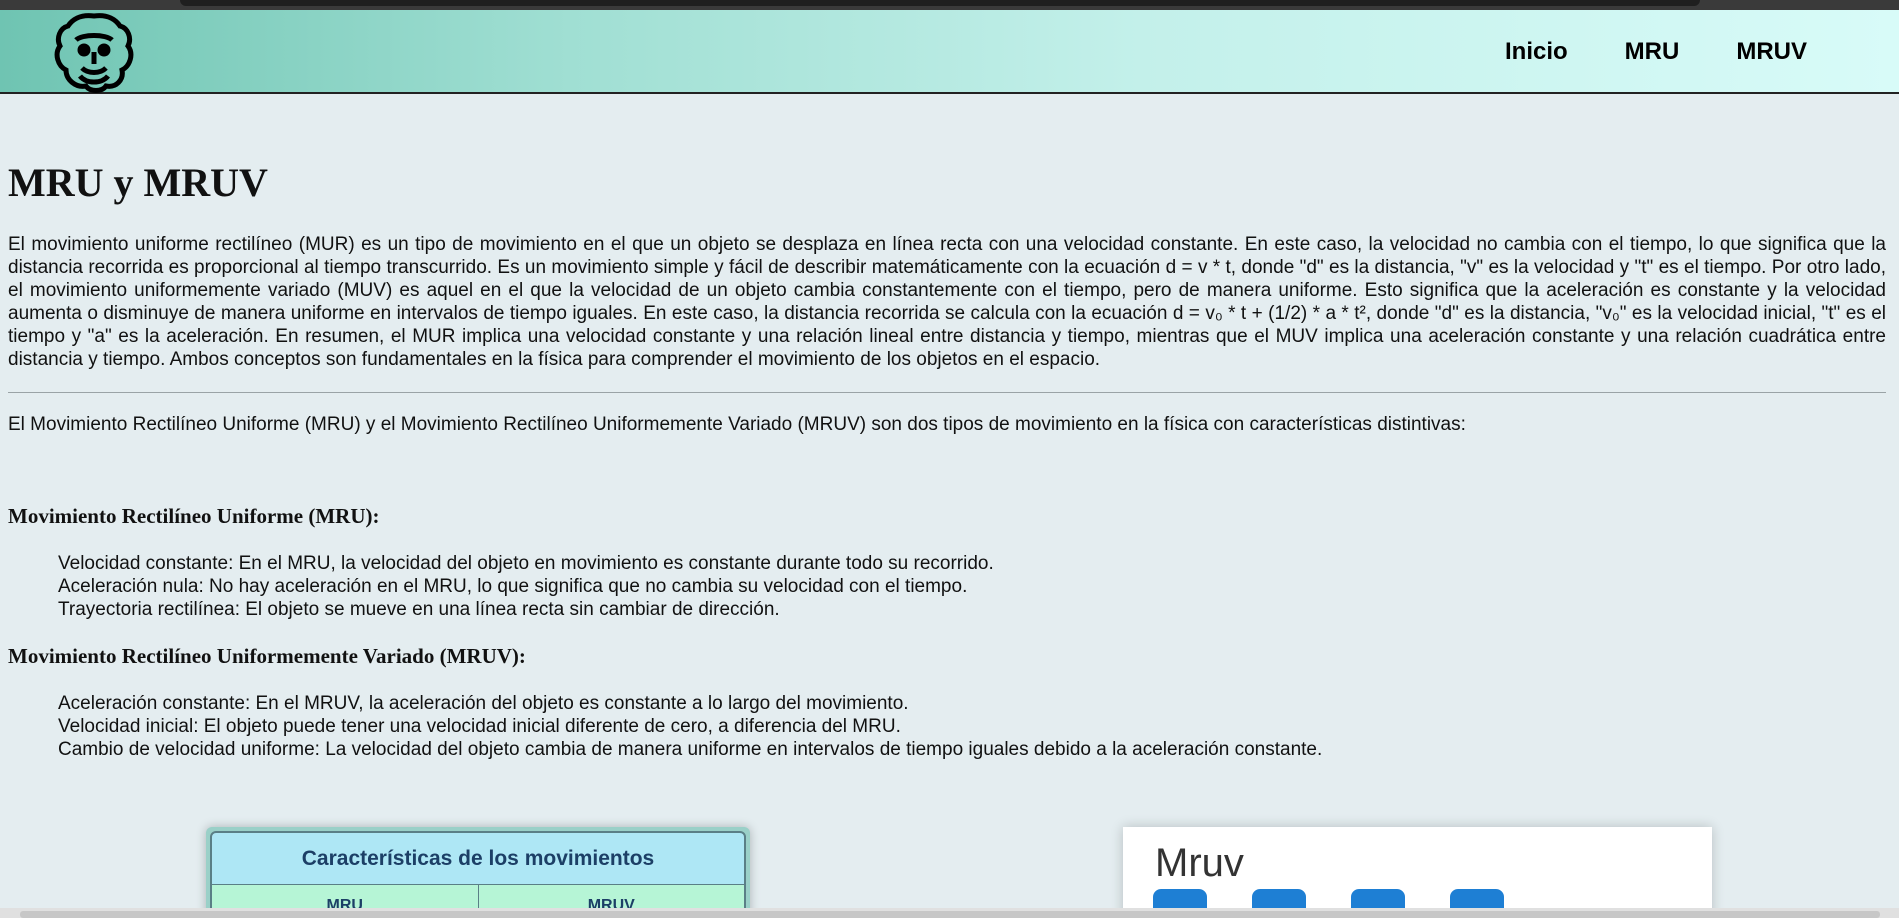  I want to click on mruv-image: Mruv, so click(1417, 872).